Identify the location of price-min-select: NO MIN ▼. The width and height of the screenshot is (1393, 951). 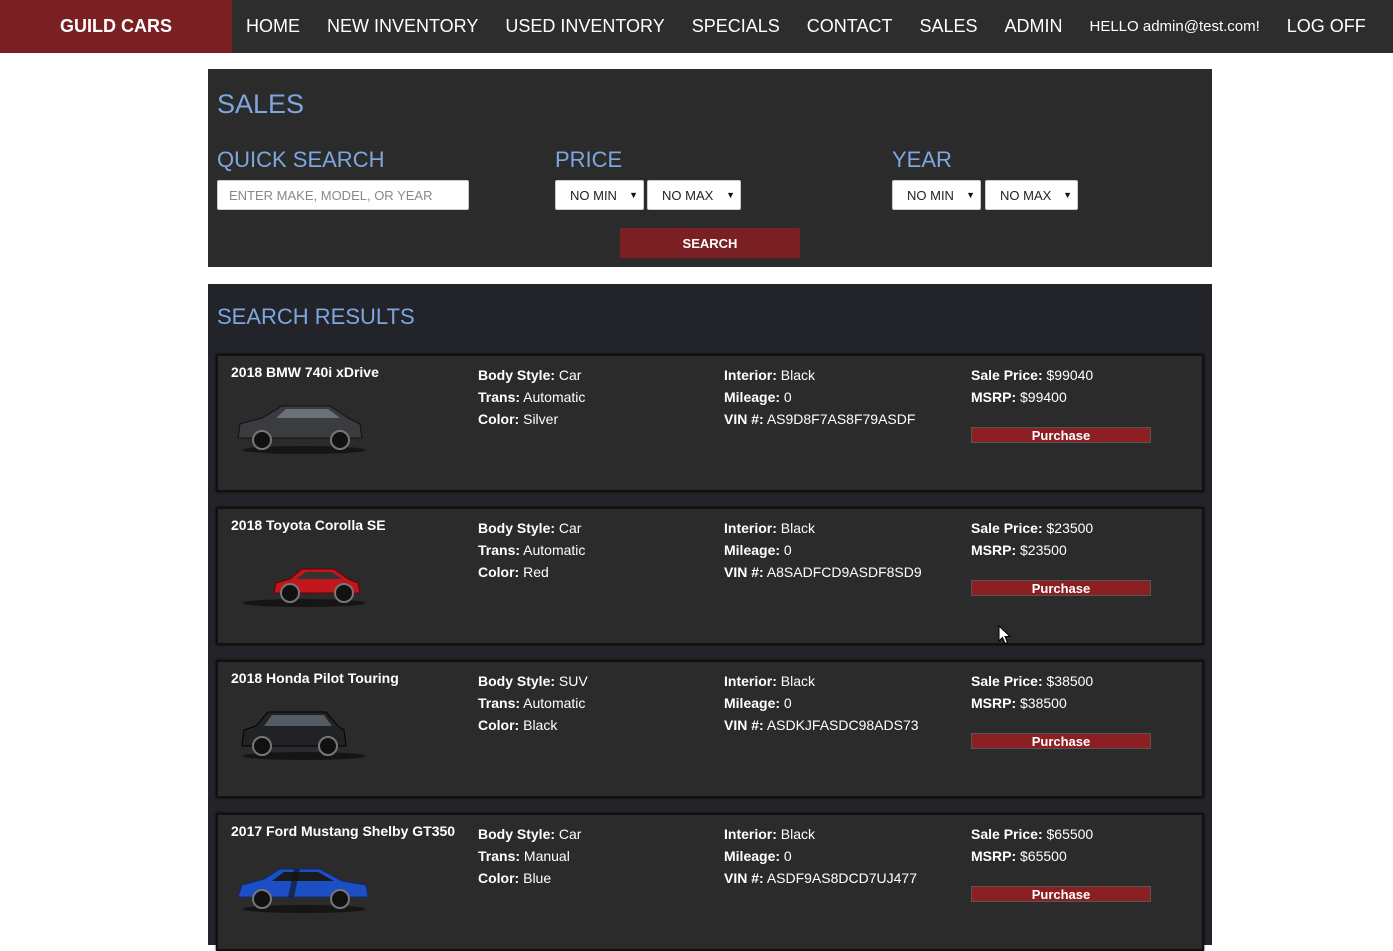
(599, 195).